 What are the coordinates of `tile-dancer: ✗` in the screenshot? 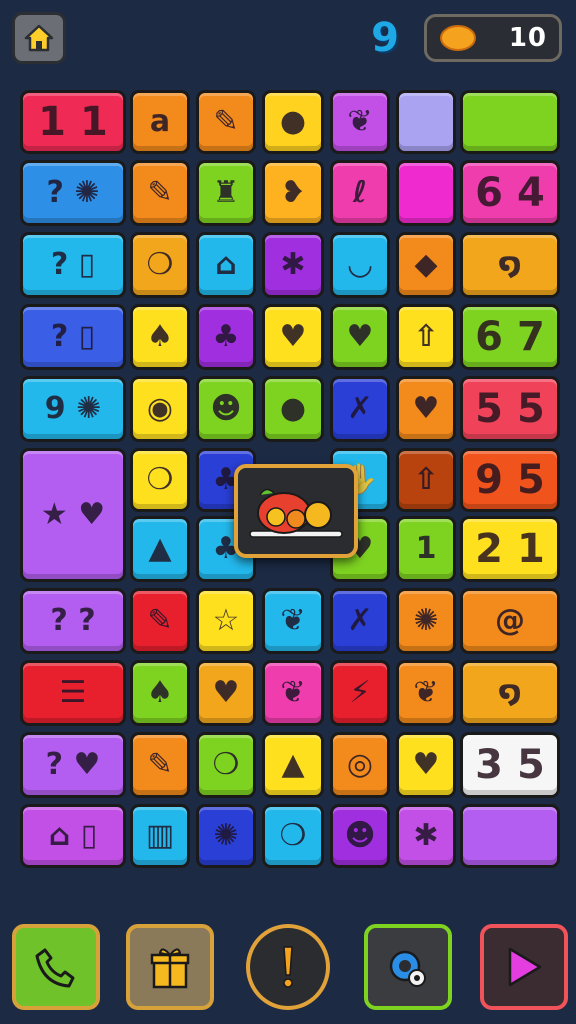 It's located at (360, 409).